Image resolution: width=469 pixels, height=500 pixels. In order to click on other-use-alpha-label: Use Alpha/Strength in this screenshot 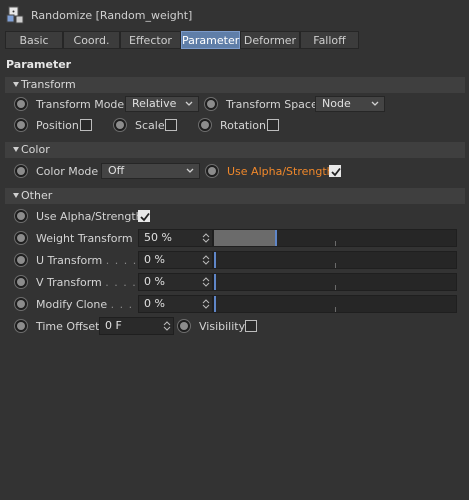, I will do `click(89, 216)`.